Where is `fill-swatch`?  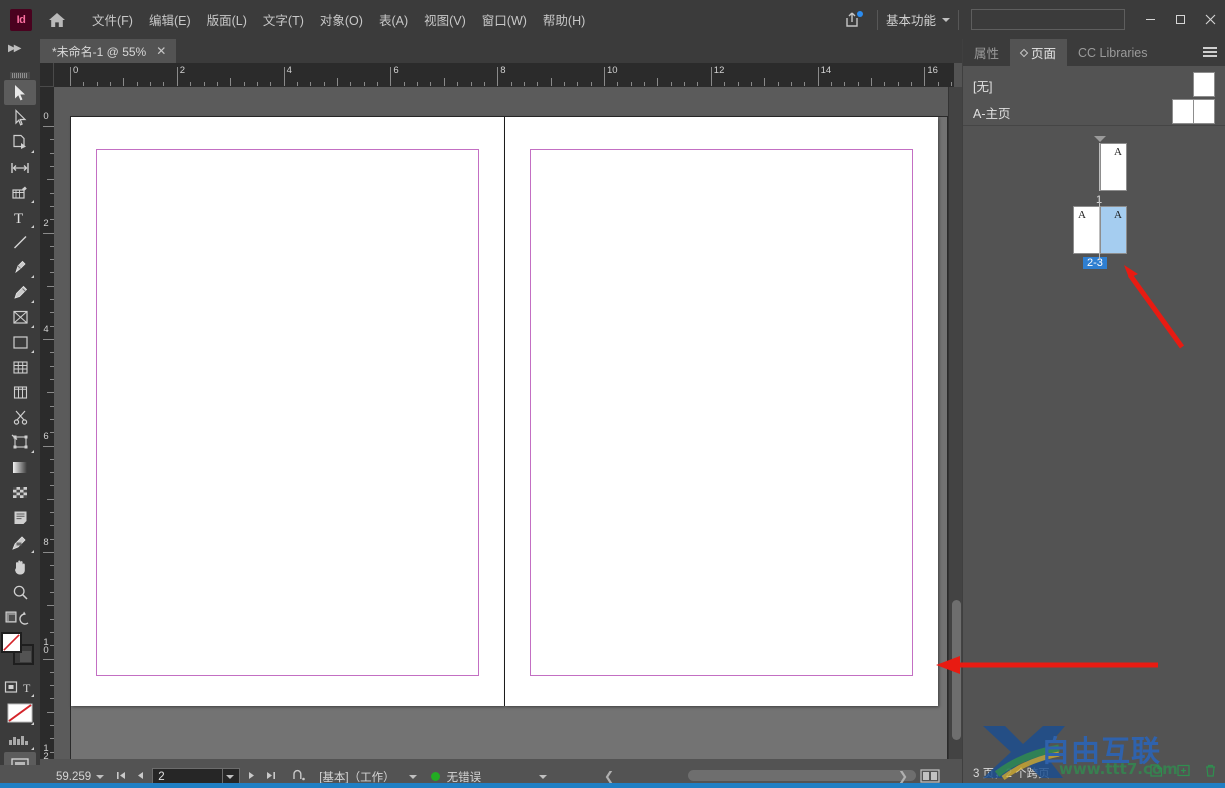
fill-swatch is located at coordinates (11, 642).